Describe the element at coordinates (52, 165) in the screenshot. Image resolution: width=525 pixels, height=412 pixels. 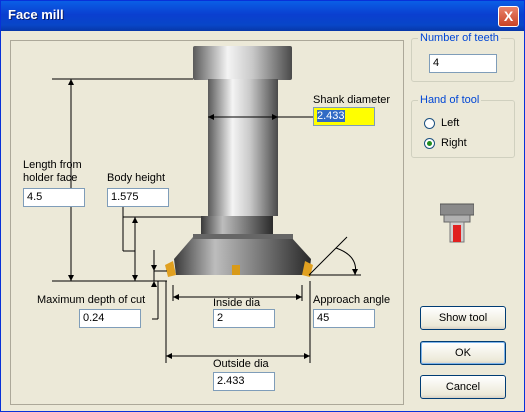
I see `length-label-line1: Length from` at that location.